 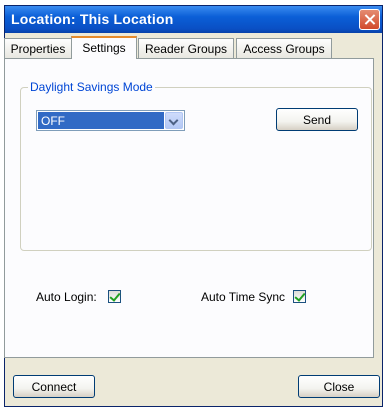 I want to click on chevron-down-icon, so click(x=174, y=120).